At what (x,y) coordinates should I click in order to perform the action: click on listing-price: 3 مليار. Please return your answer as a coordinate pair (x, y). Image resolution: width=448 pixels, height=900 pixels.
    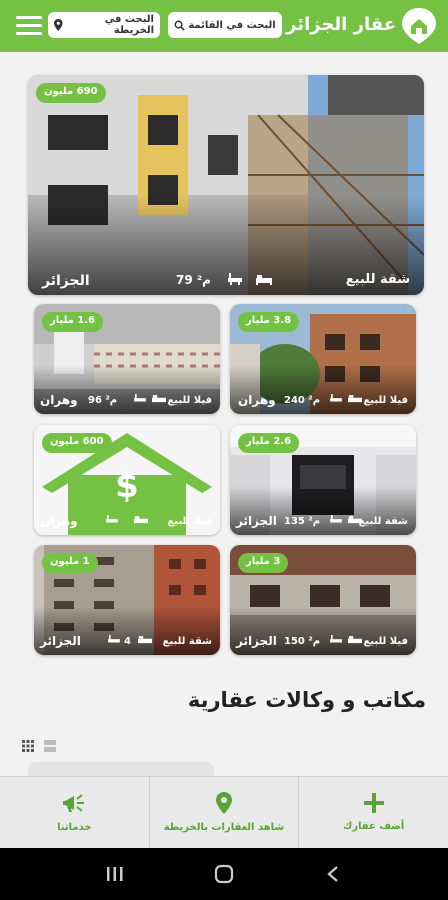
    Looking at the image, I should click on (263, 563).